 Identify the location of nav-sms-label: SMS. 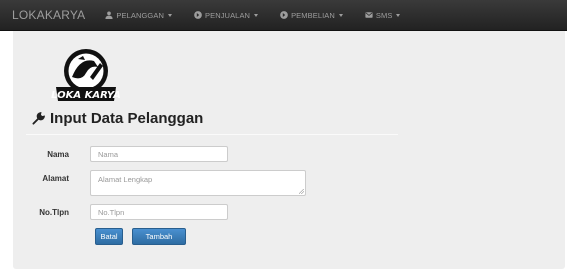
(384, 15).